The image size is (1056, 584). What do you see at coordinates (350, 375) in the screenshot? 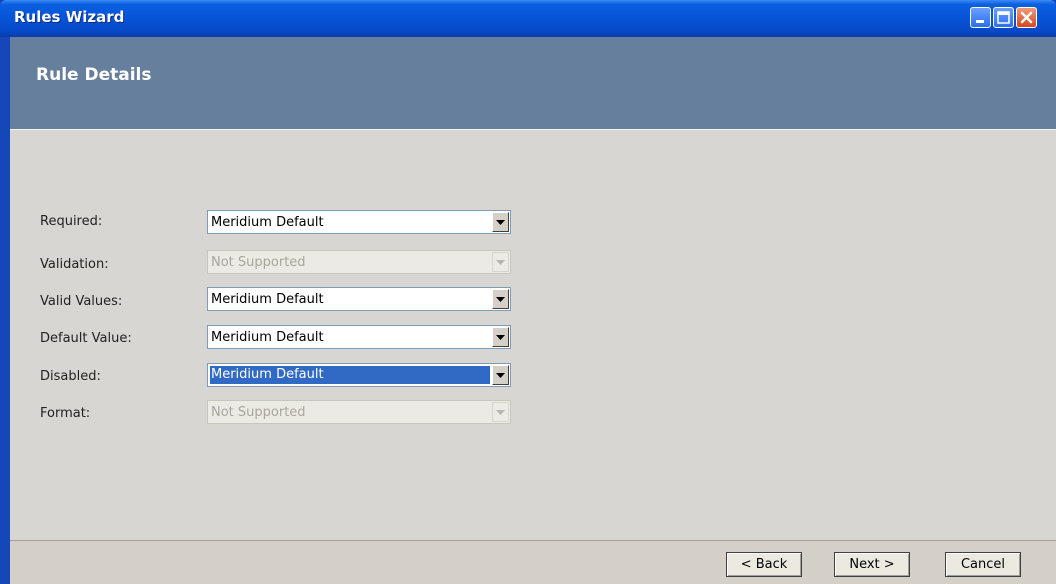
I see `disabled-value: Meridium Default` at bounding box center [350, 375].